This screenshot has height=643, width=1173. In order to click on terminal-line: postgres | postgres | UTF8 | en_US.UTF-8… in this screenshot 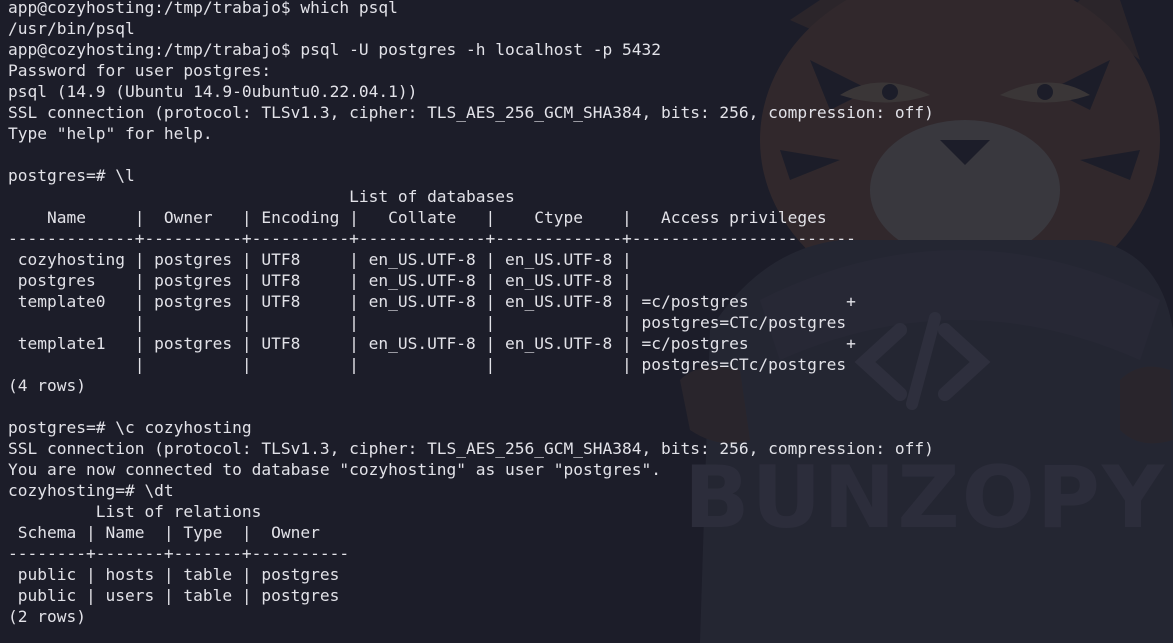, I will do `click(320, 280)`.